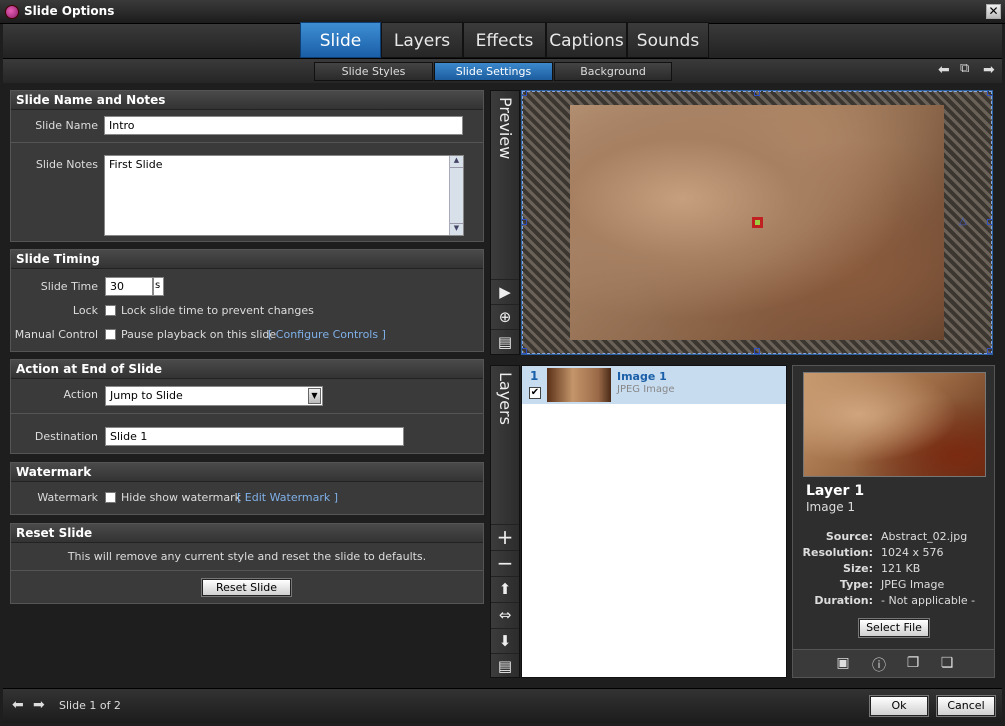 The height and width of the screenshot is (726, 1005). What do you see at coordinates (247, 259) in the screenshot?
I see `section-title: Slide Timing` at bounding box center [247, 259].